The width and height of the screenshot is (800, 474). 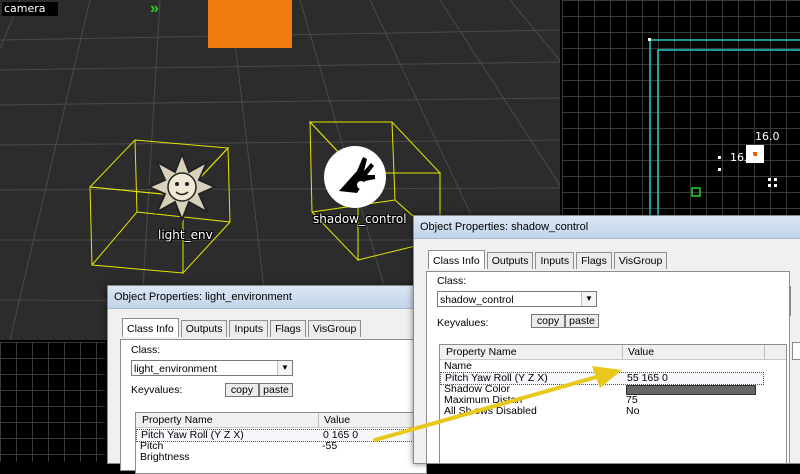 I want to click on bottom-left-2d-viewport, so click(x=52, y=402).